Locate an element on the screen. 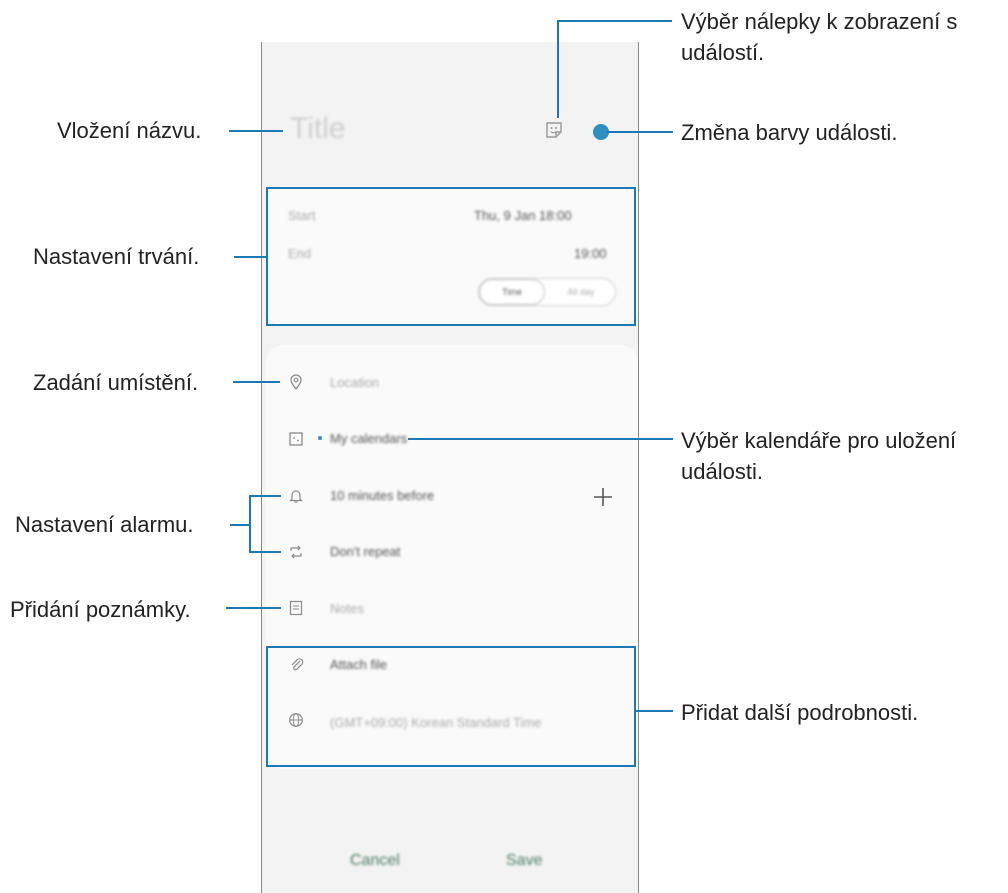  alarm-bracket-vertical is located at coordinates (250, 524).